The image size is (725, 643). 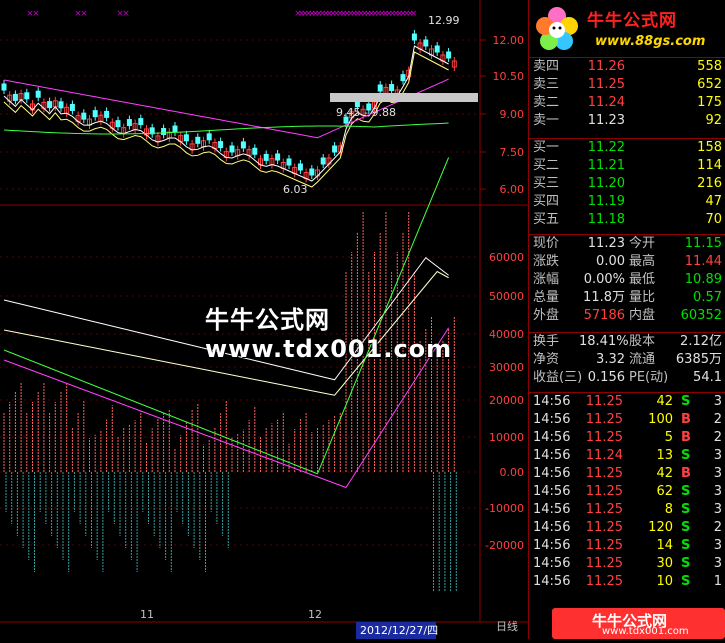 What do you see at coordinates (703, 261) in the screenshot?
I see `quote-value-2: 11.44` at bounding box center [703, 261].